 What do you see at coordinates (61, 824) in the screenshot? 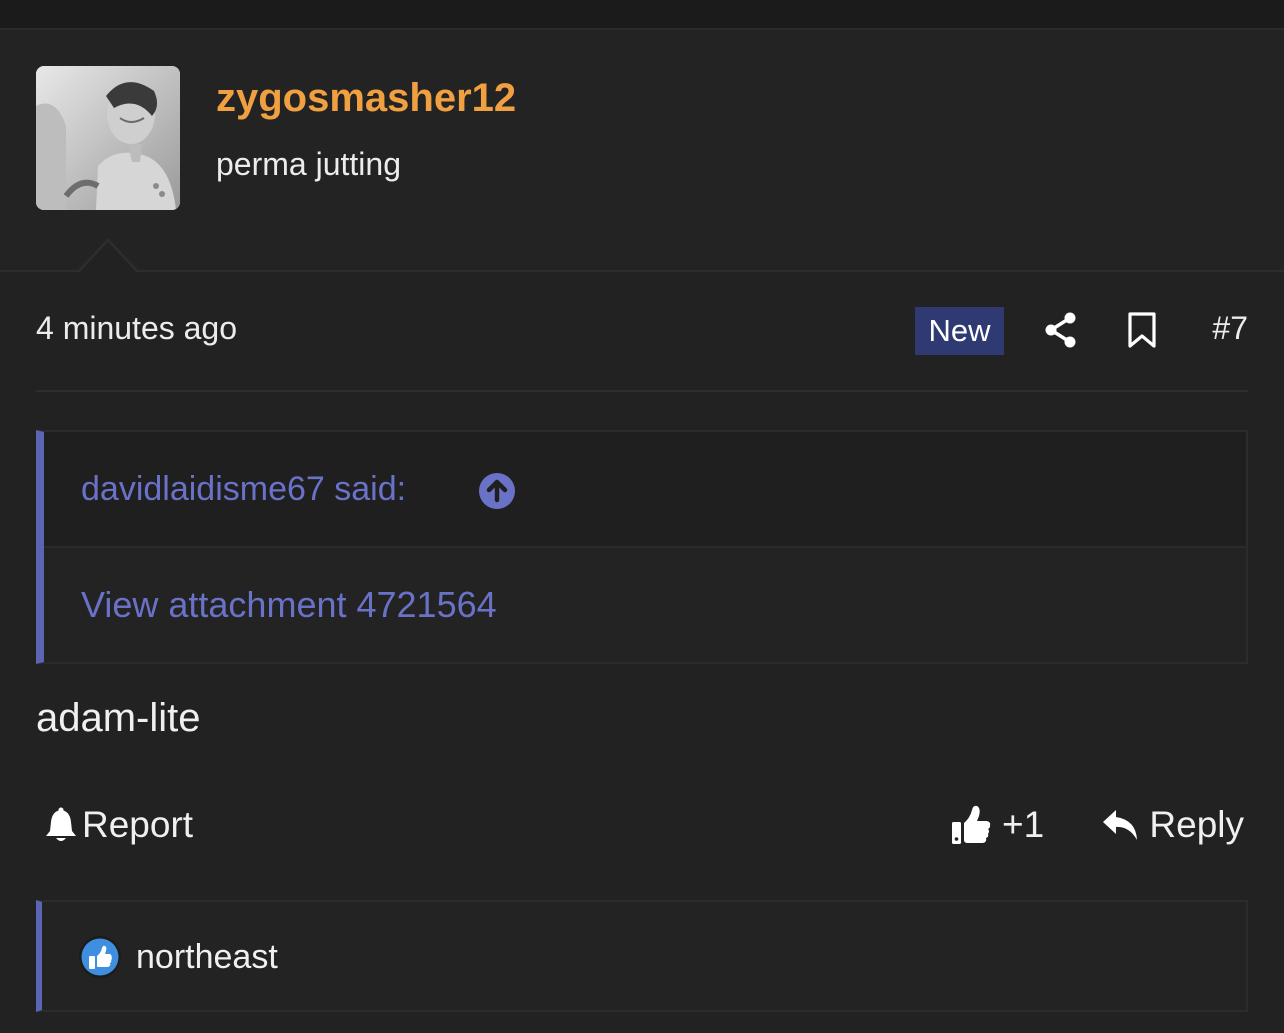
I see `bell-icon` at bounding box center [61, 824].